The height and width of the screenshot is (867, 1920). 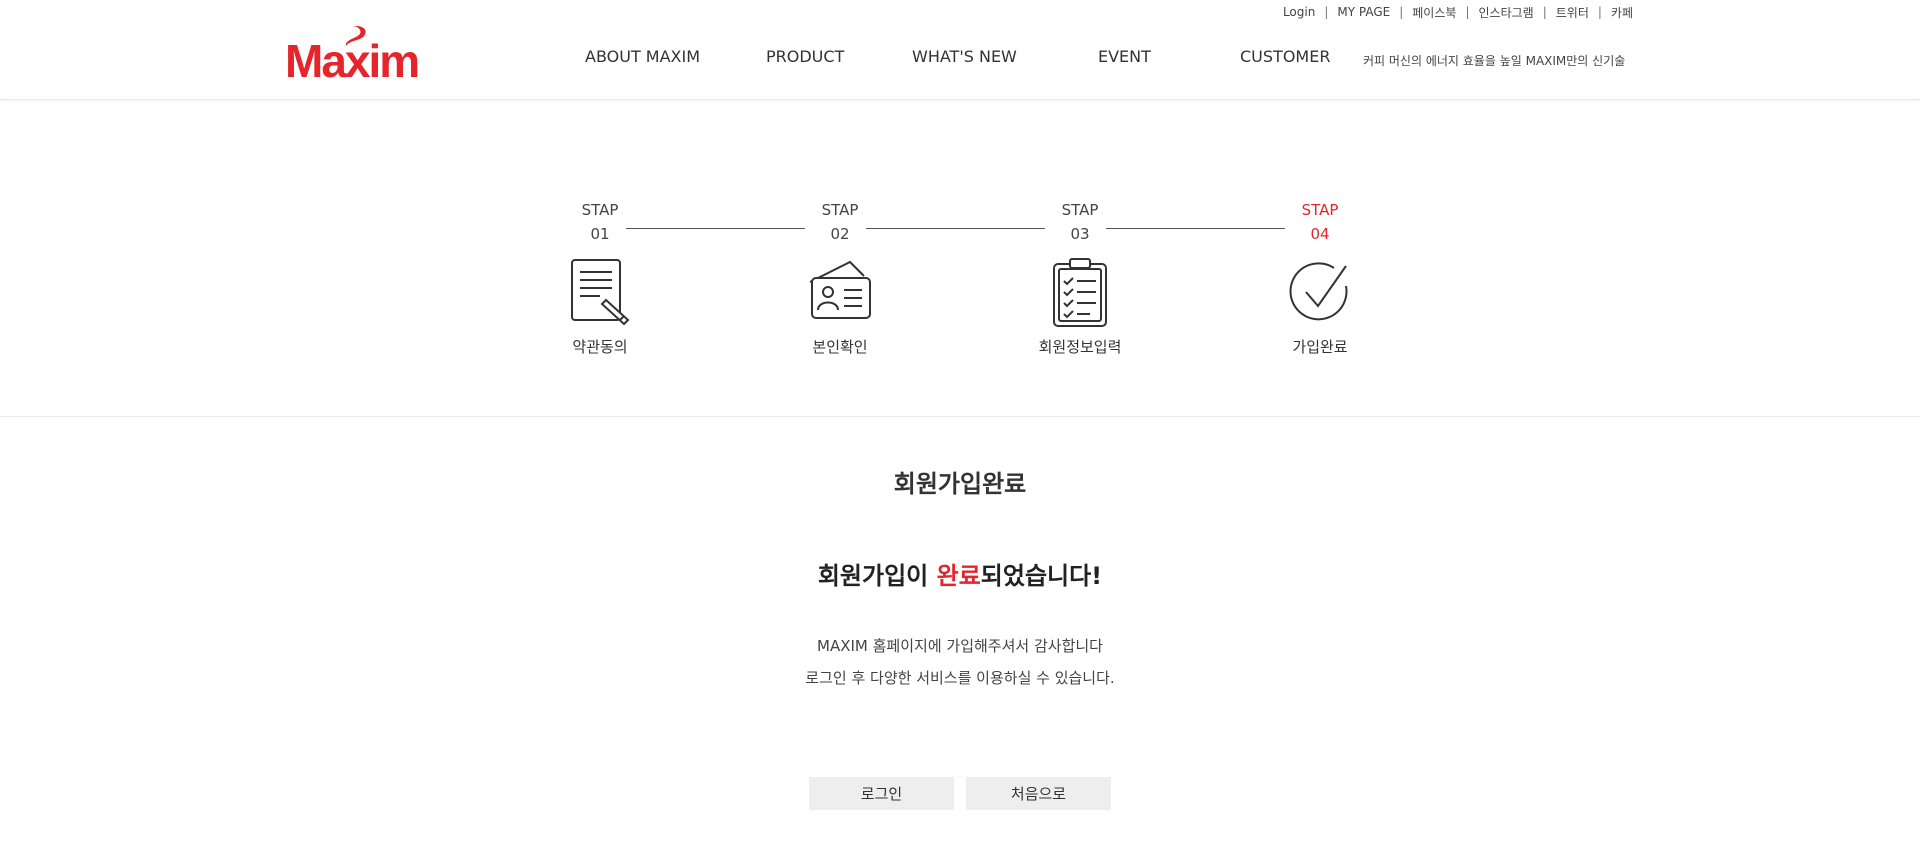 I want to click on step-number: 03, so click(x=1080, y=234).